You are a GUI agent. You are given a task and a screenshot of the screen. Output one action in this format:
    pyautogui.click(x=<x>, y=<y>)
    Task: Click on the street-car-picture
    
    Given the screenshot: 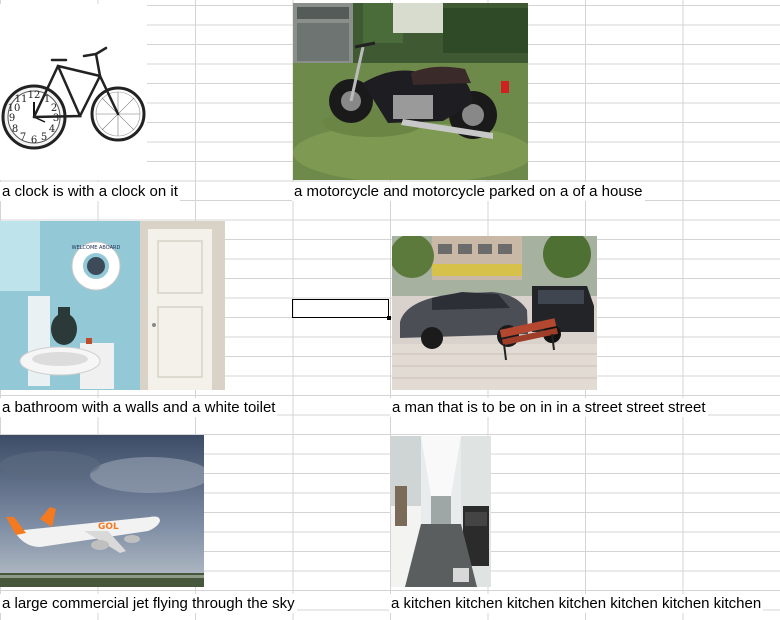 What is the action you would take?
    pyautogui.click(x=494, y=313)
    